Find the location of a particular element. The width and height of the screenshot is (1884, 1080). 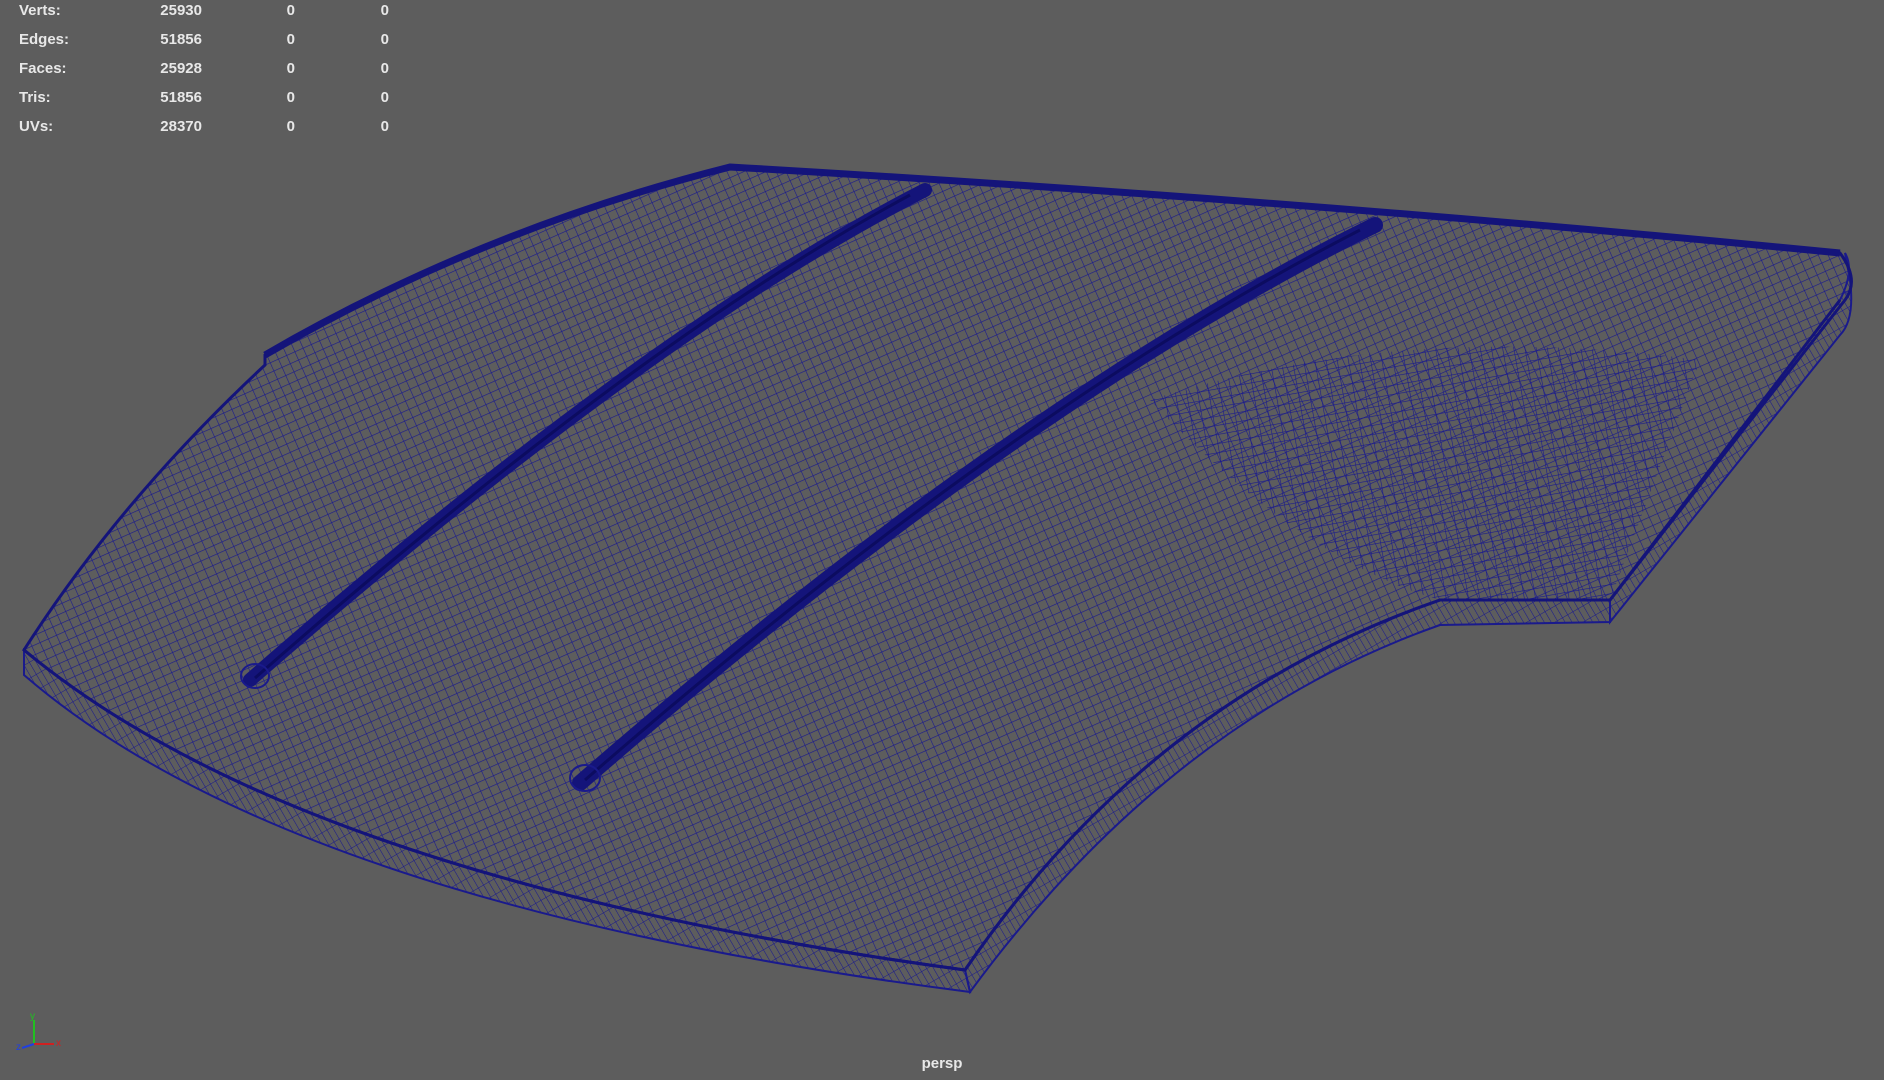

axis-x-label: x is located at coordinates (58, 1043).